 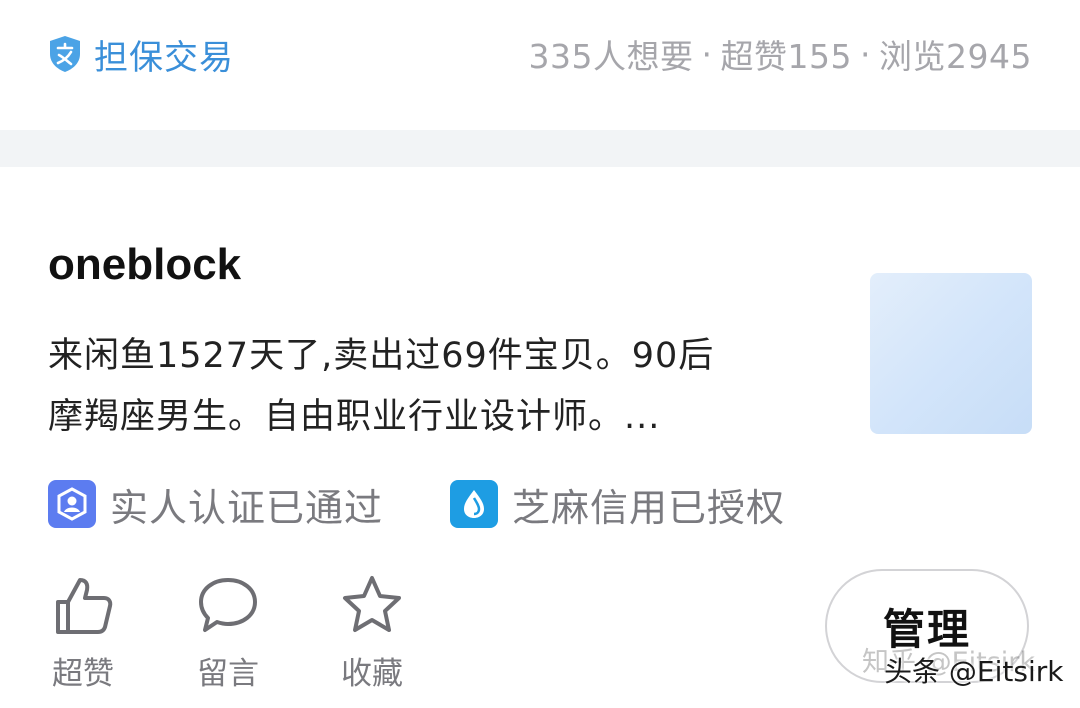 I want to click on comment-button: 留言, so click(x=228, y=632).